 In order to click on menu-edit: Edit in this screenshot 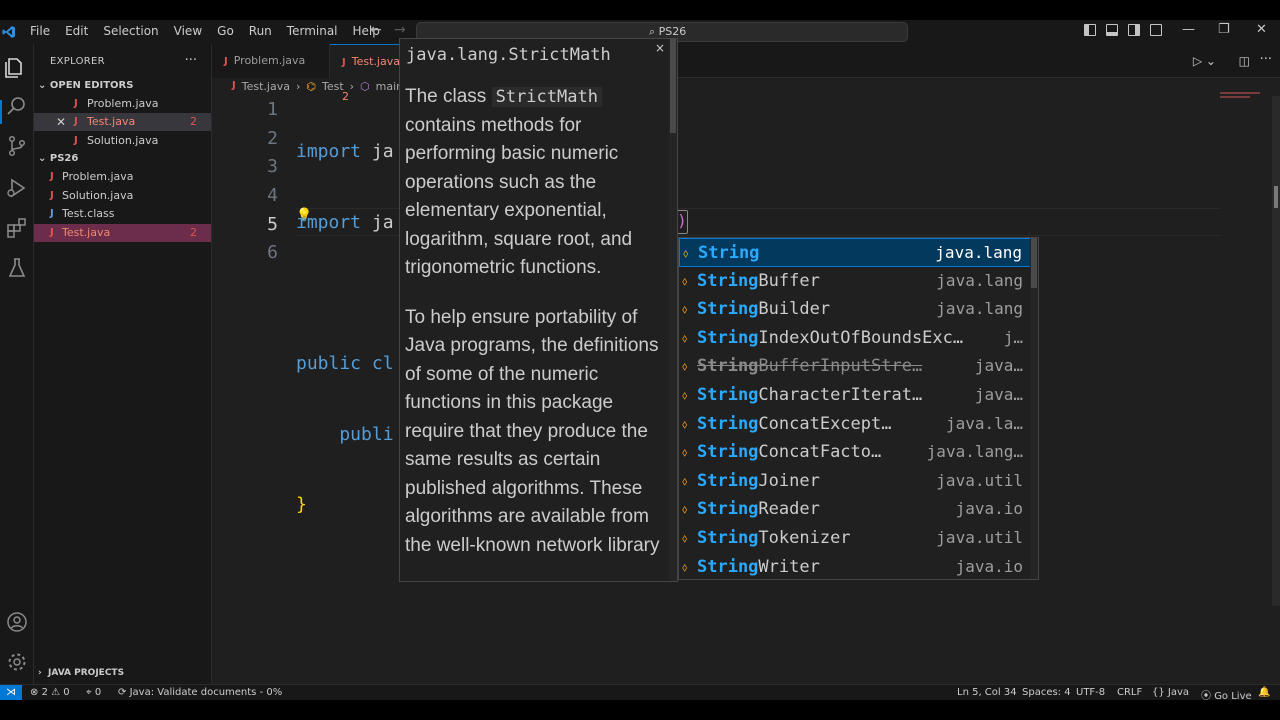, I will do `click(76, 31)`.